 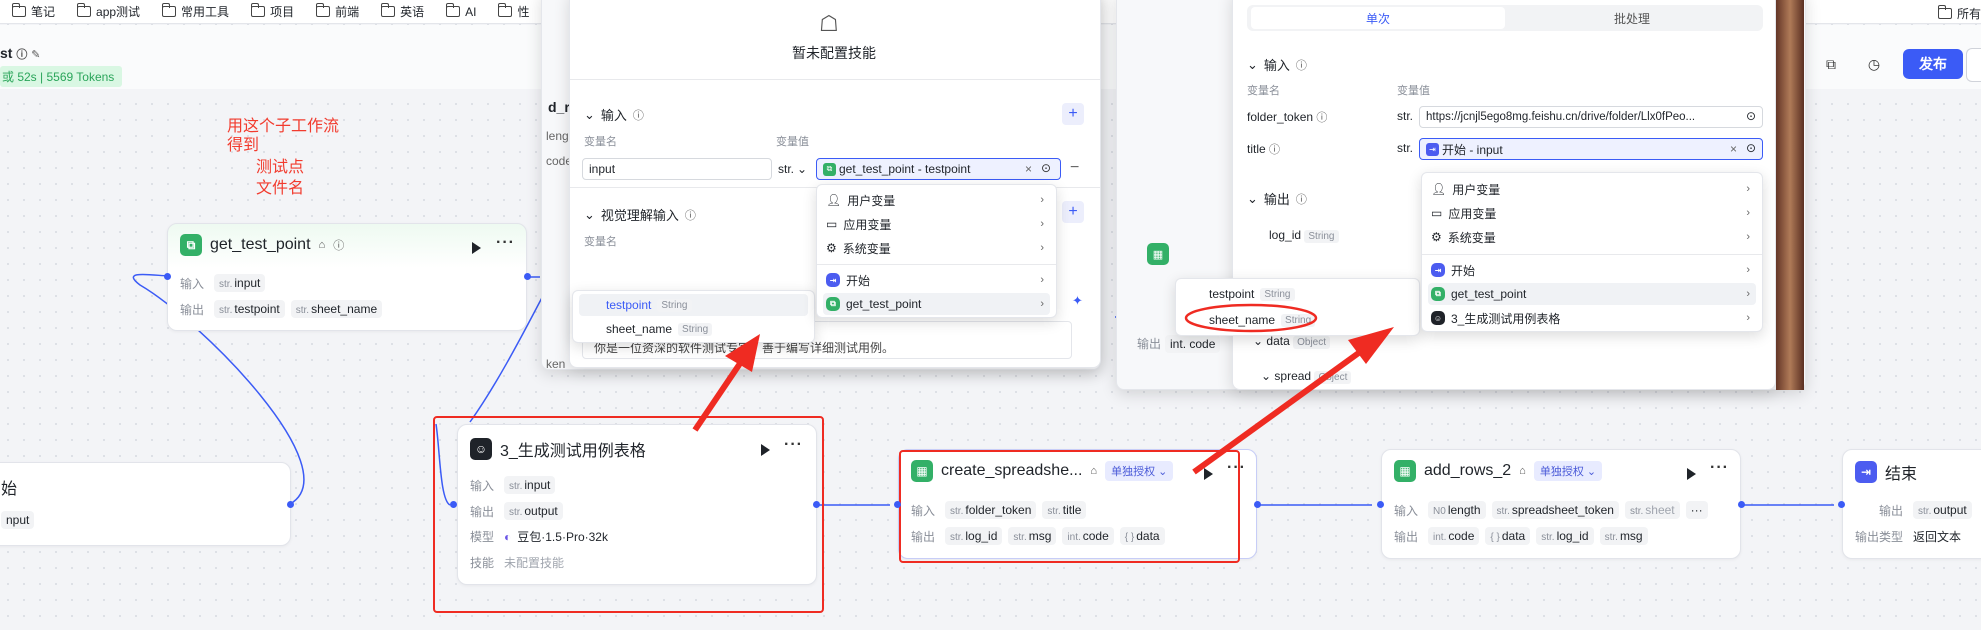 I want to click on sparkle-icon: ✦, so click(x=1077, y=301).